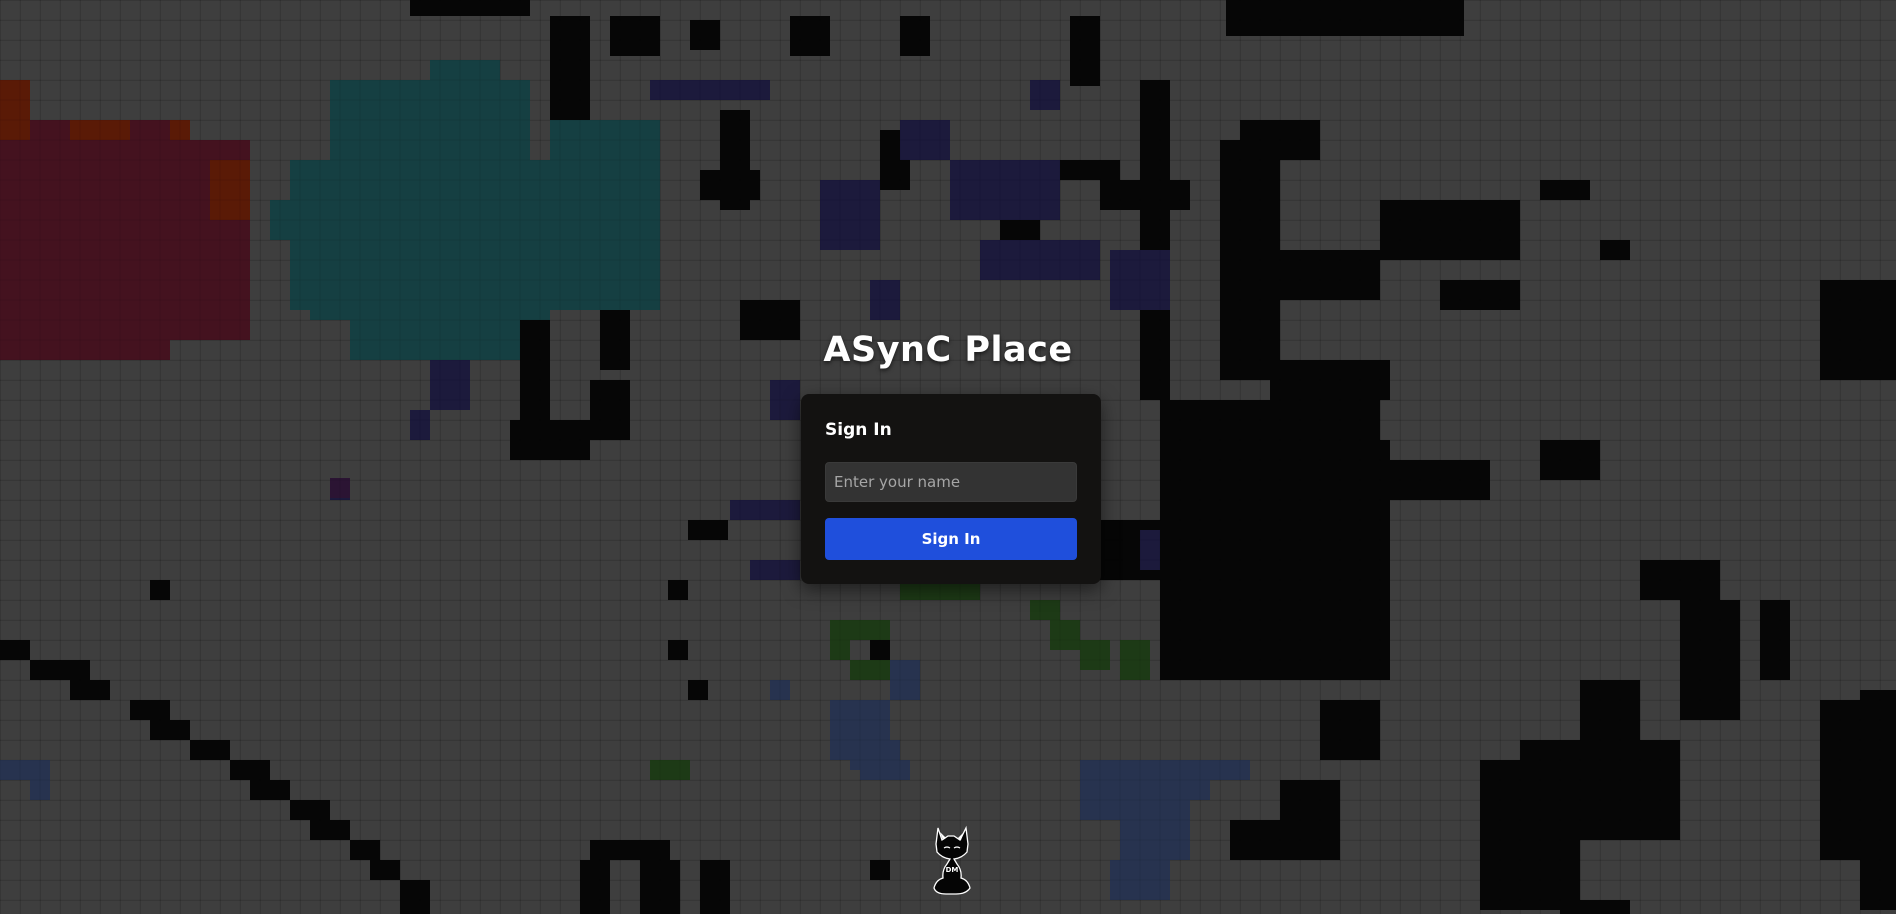  I want to click on name-input, so click(951, 482).